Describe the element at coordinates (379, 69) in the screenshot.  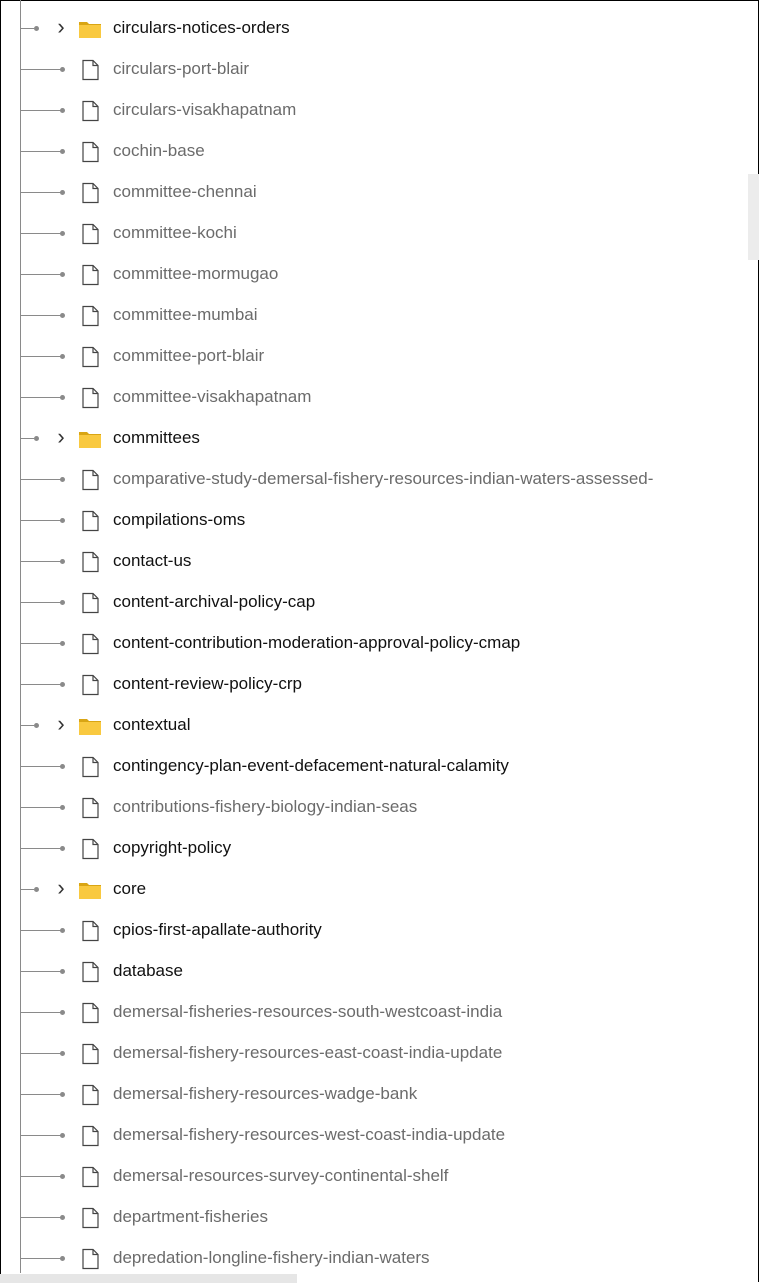
I see `tree-file-row: circulars-port-blair` at that location.